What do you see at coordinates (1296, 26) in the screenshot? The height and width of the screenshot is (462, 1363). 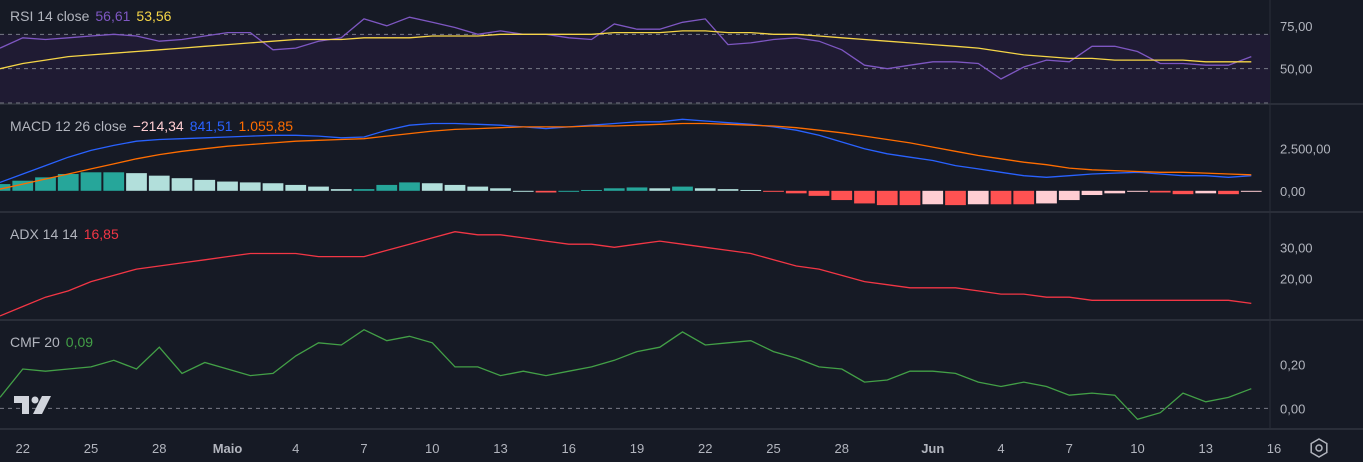 I see `rsi-tick-label: 75,00` at bounding box center [1296, 26].